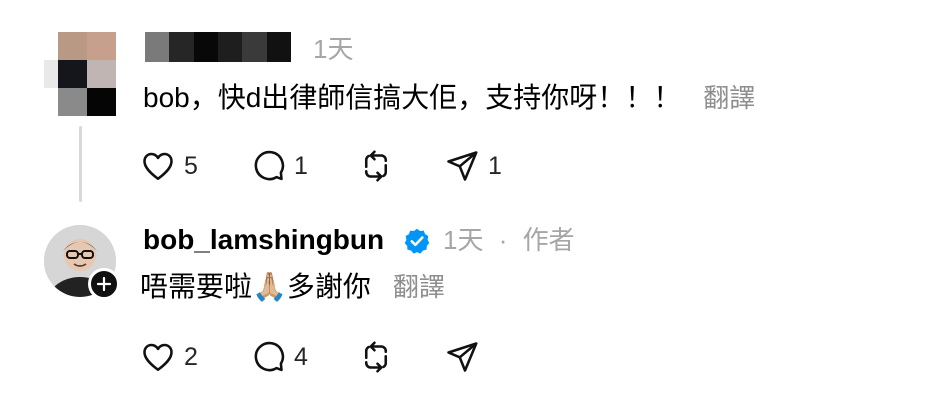  What do you see at coordinates (191, 357) in the screenshot?
I see `like-count: 2` at bounding box center [191, 357].